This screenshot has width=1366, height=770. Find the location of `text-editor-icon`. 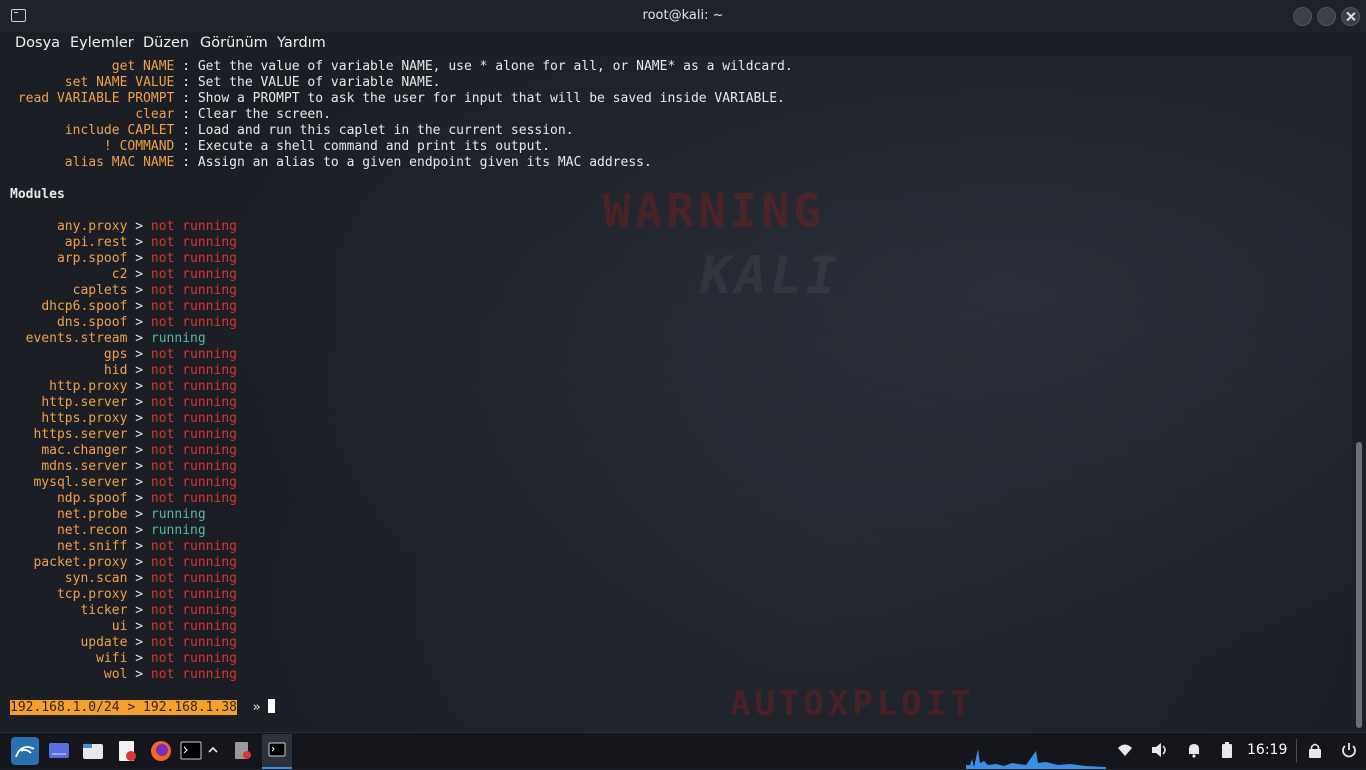

text-editor-icon is located at coordinates (127, 751).